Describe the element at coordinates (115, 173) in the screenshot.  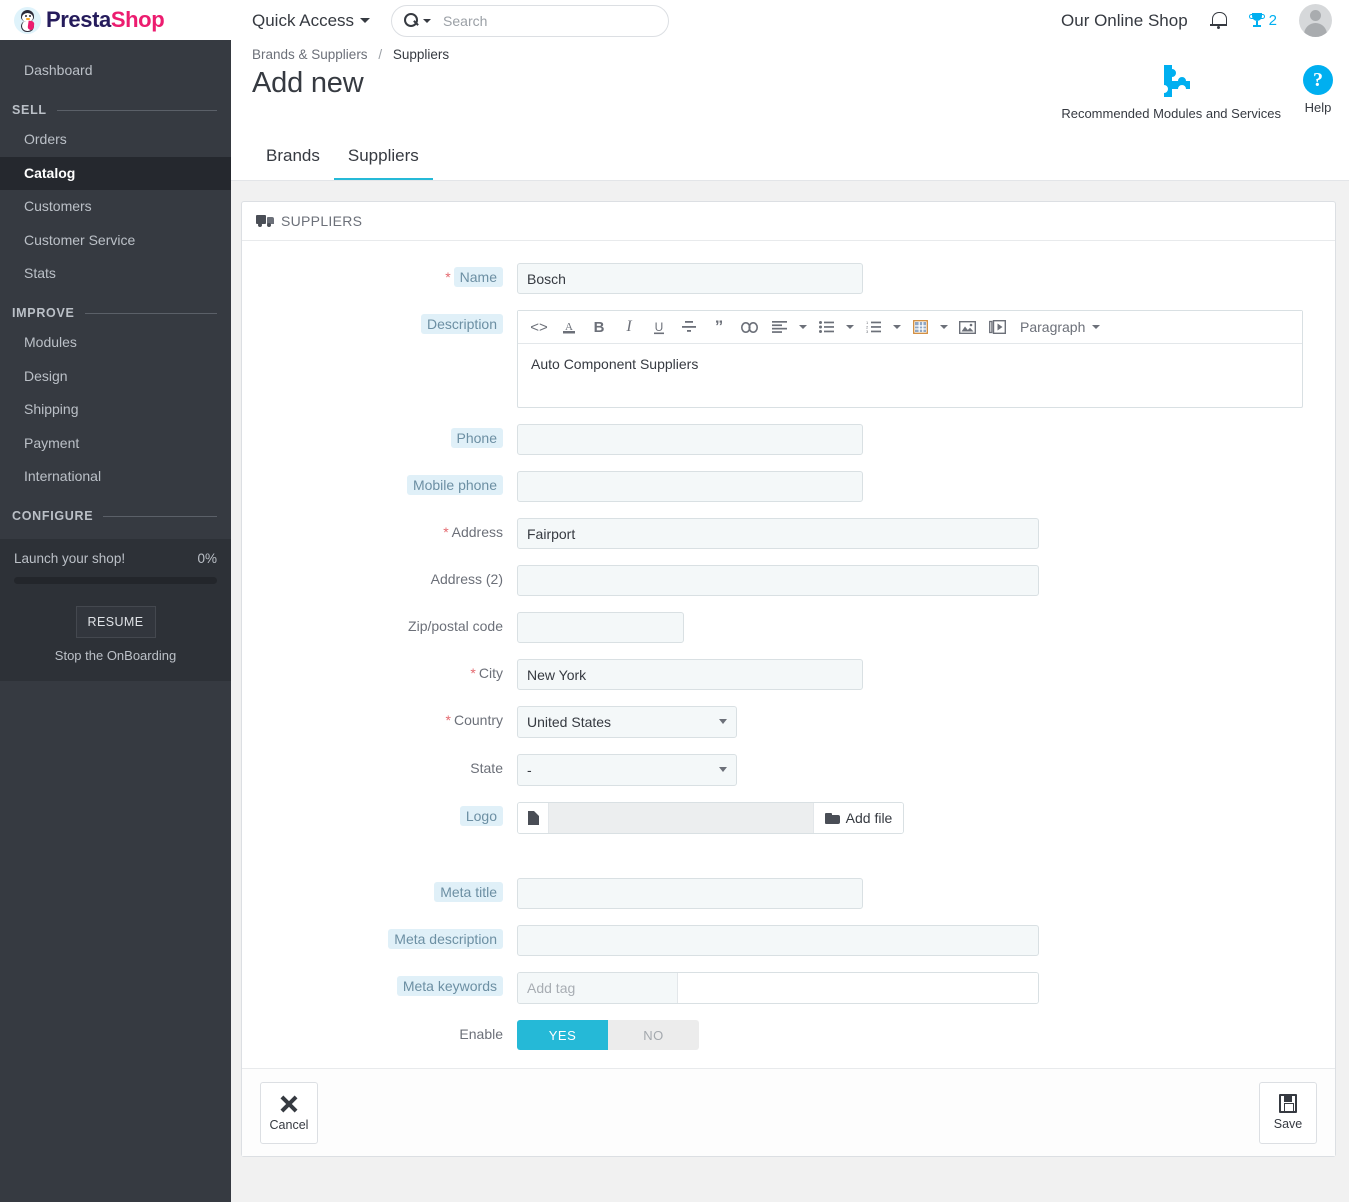
I see `sidebar-item-catalog: Catalog` at that location.